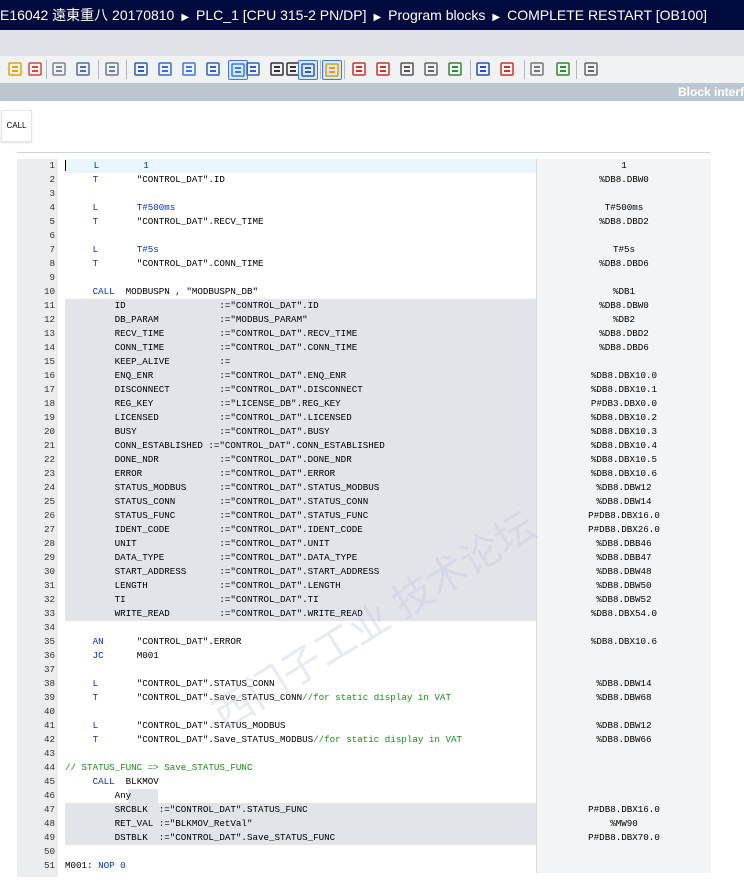 This screenshot has width=744, height=885. Describe the element at coordinates (300, 166) in the screenshot. I see `code-text: L 1` at that location.